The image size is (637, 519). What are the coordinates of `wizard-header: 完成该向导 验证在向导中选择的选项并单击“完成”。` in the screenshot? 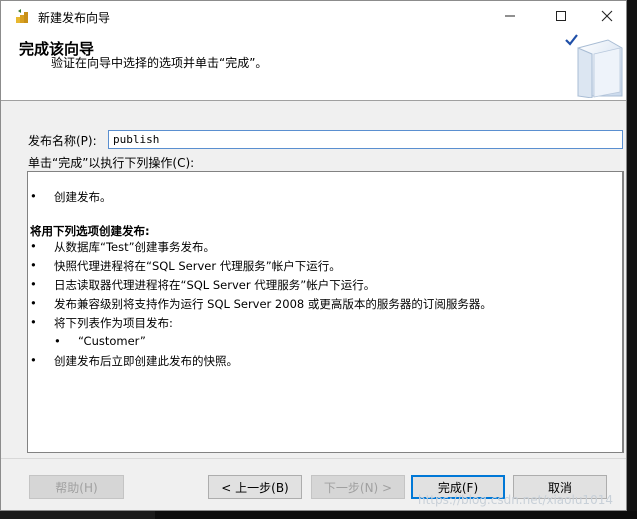 It's located at (313, 66).